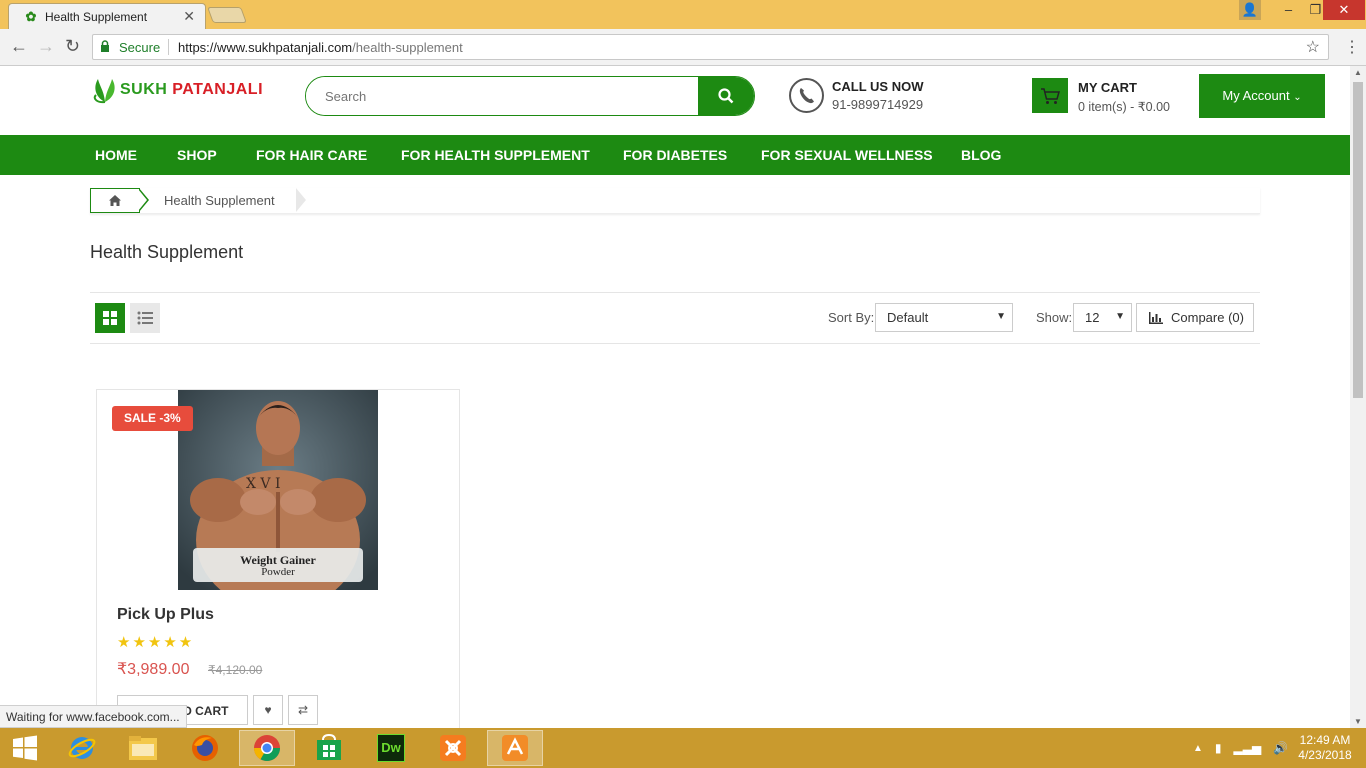 The width and height of the screenshot is (1366, 768). I want to click on search-input, so click(502, 96).